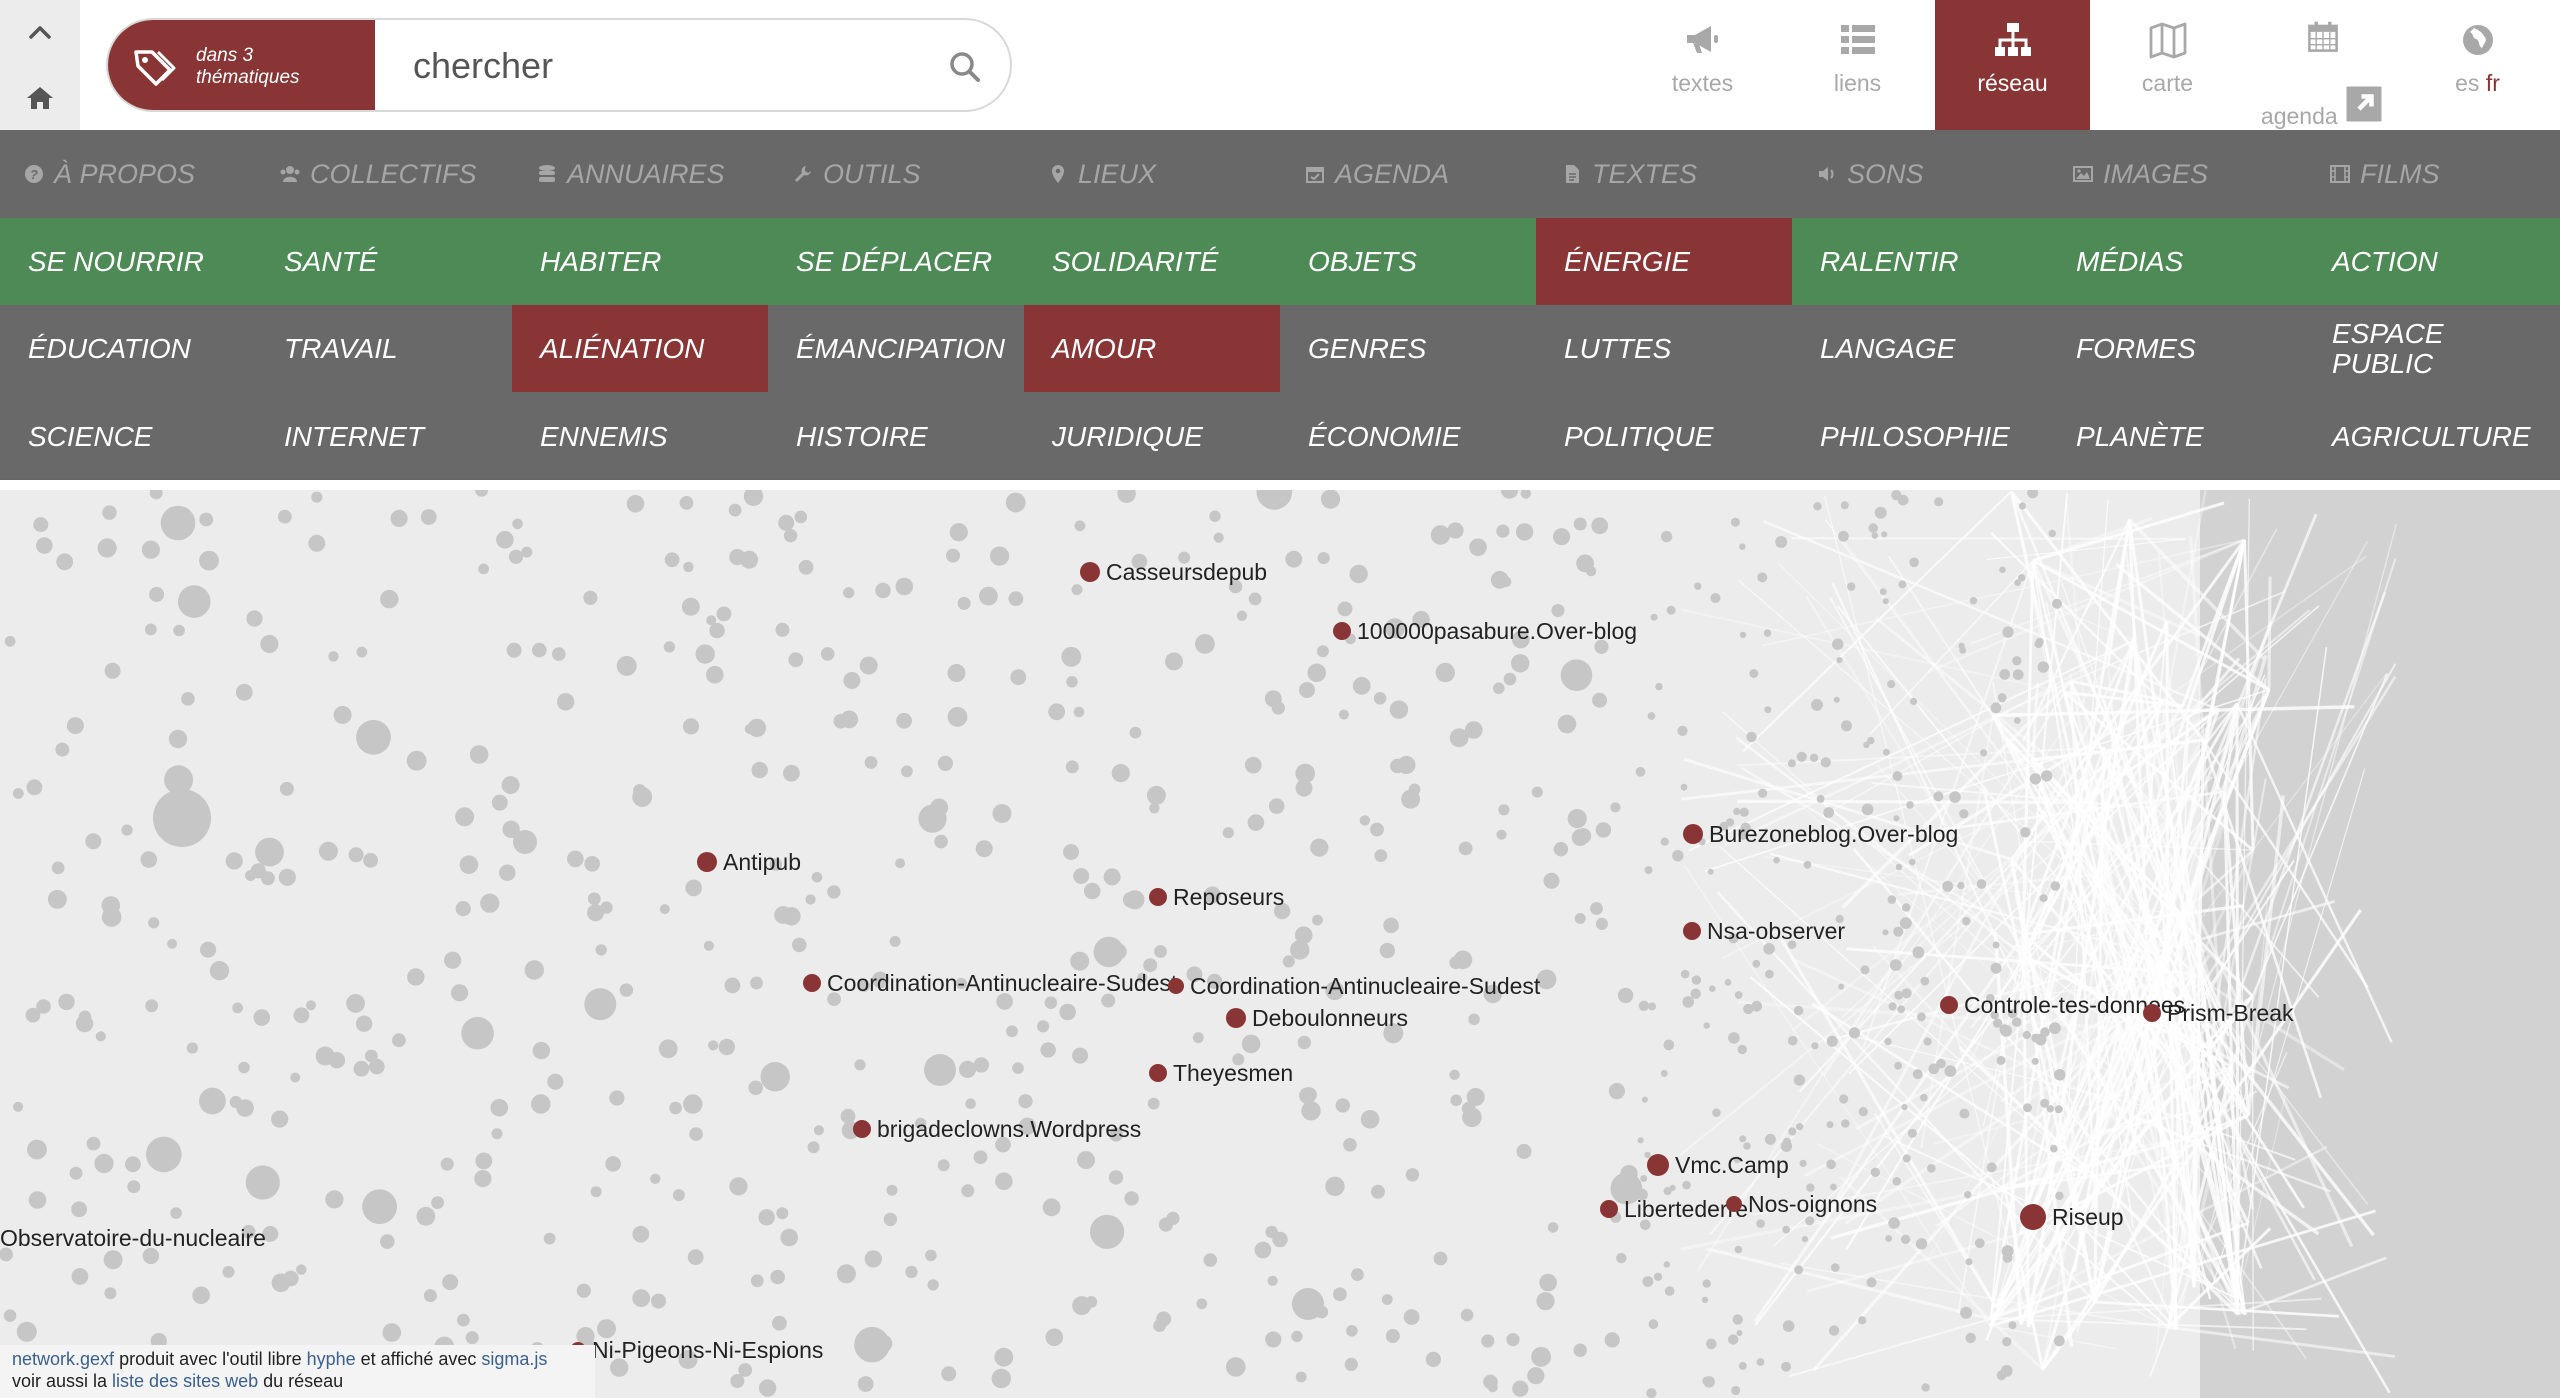 The image size is (2560, 1398). I want to click on tab-carte: carte, so click(2167, 65).